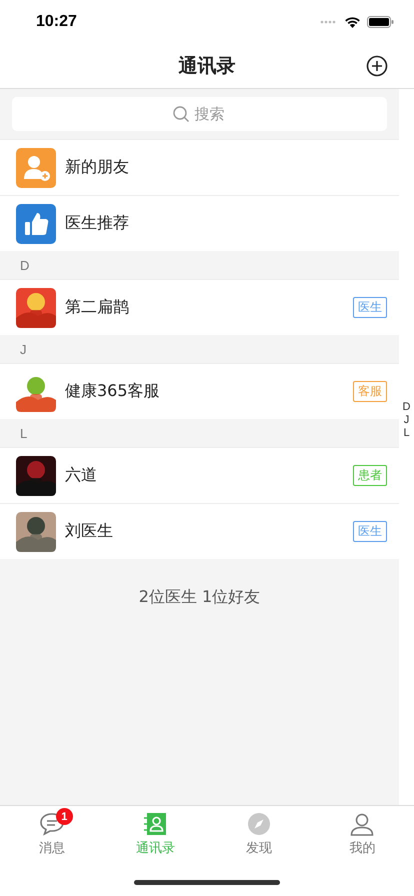 This screenshot has height=896, width=414. Describe the element at coordinates (258, 824) in the screenshot. I see `compass-icon` at that location.